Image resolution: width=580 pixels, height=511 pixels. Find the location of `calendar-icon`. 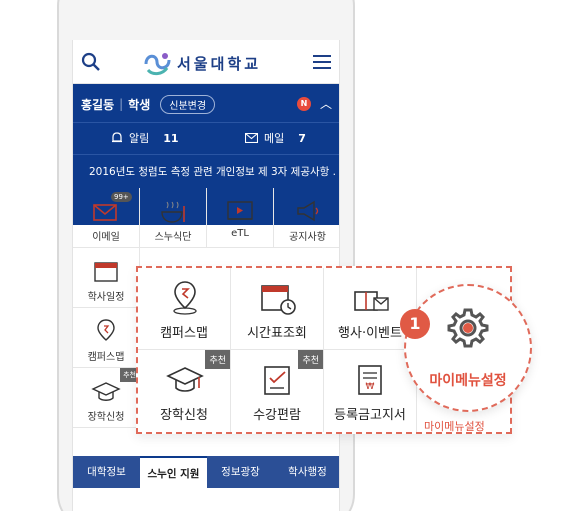

calendar-icon is located at coordinates (106, 272).